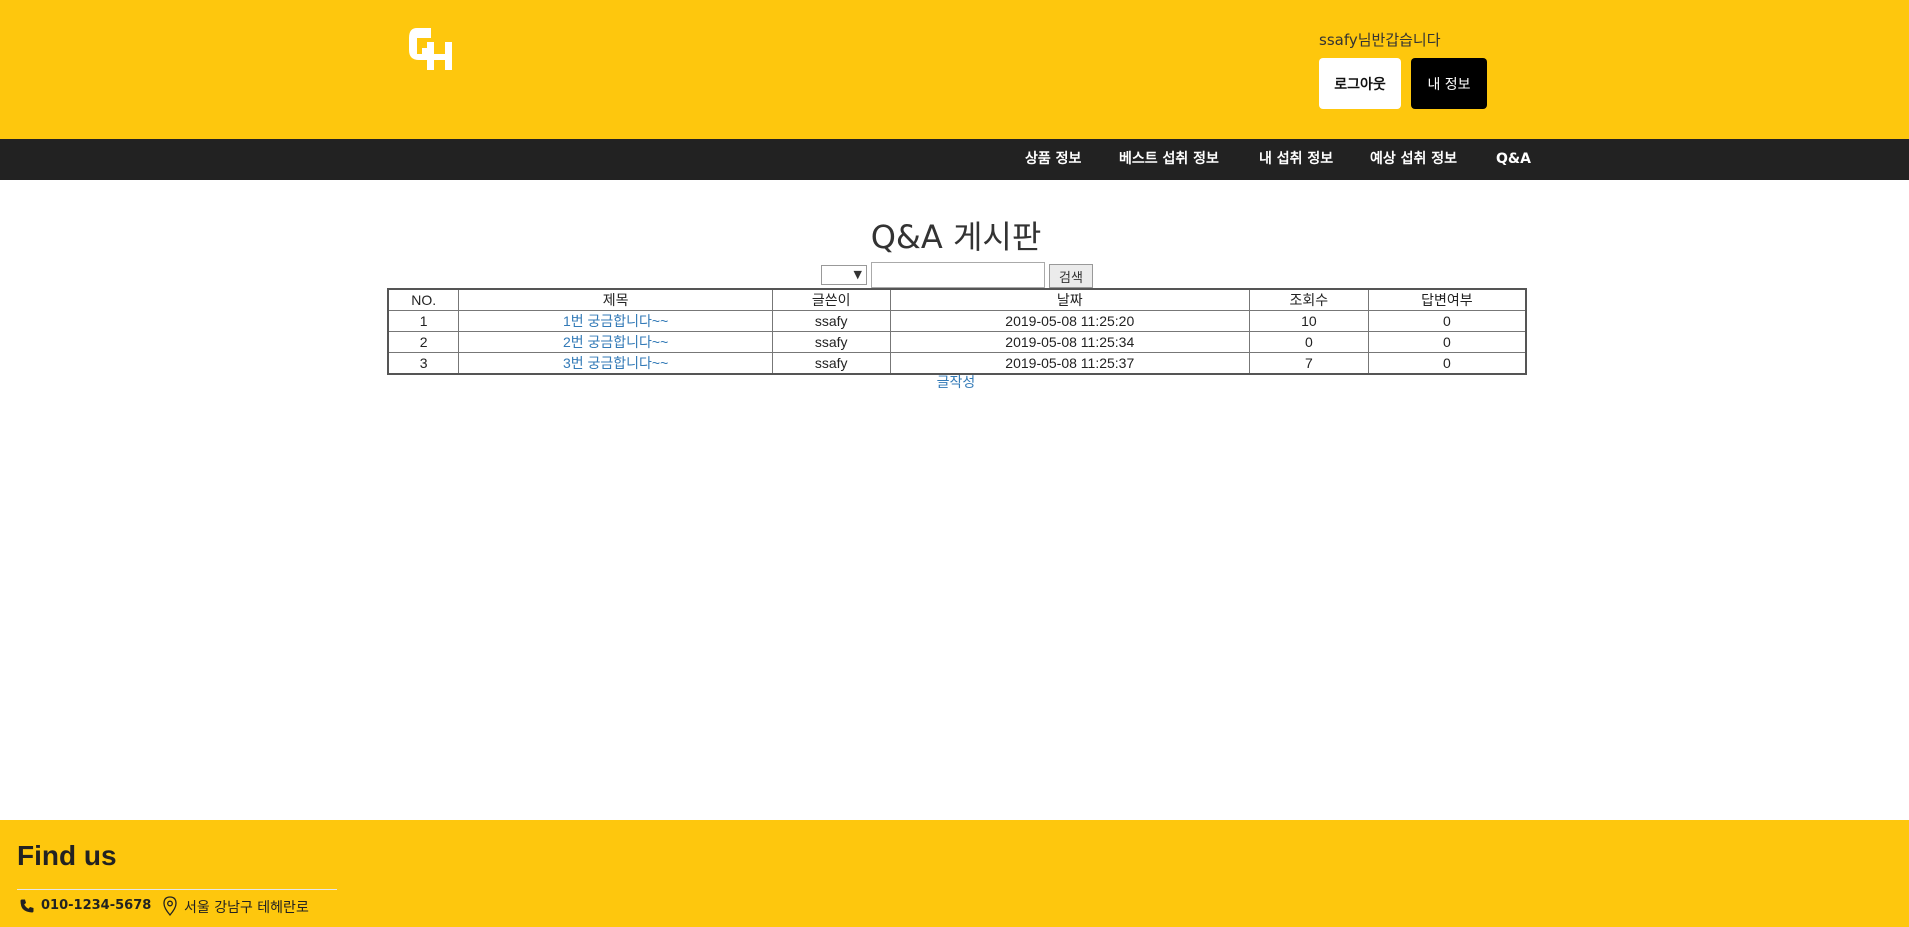 The image size is (1909, 927). I want to click on phone-icon, so click(27, 906).